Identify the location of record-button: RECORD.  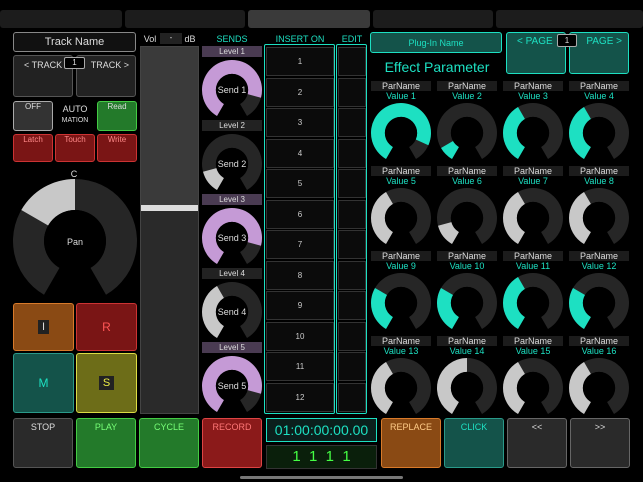
(232, 443).